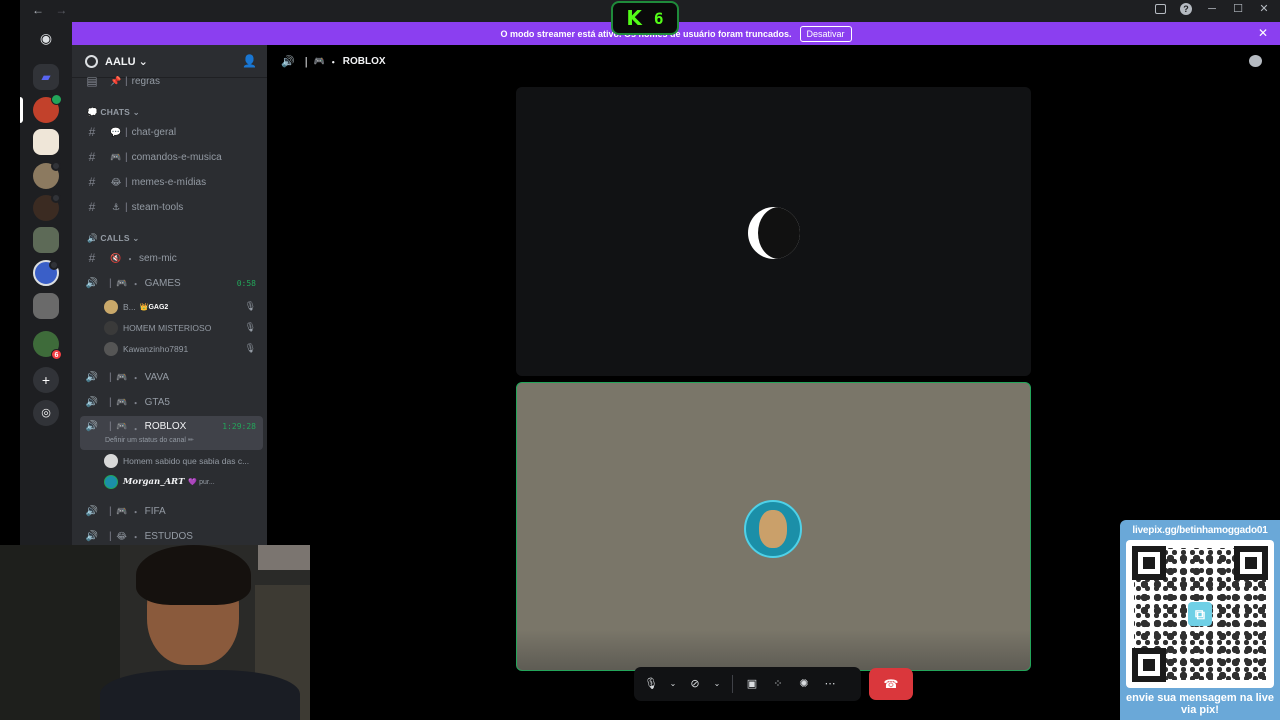  What do you see at coordinates (46, 413) in the screenshot?
I see `discover-icon: ◎` at bounding box center [46, 413].